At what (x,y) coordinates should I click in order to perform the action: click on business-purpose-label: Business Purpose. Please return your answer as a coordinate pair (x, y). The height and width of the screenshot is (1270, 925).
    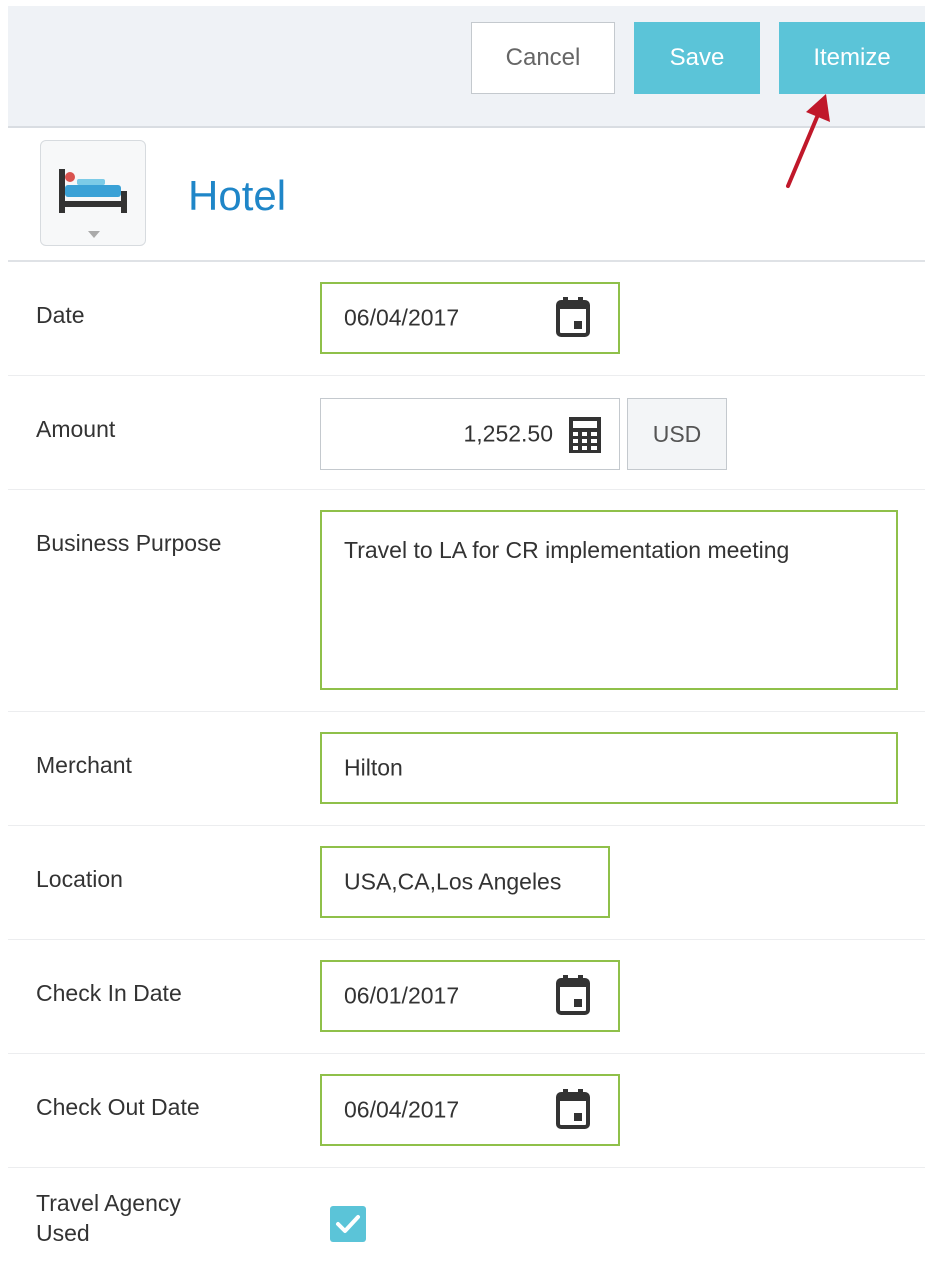
    Looking at the image, I should click on (129, 543).